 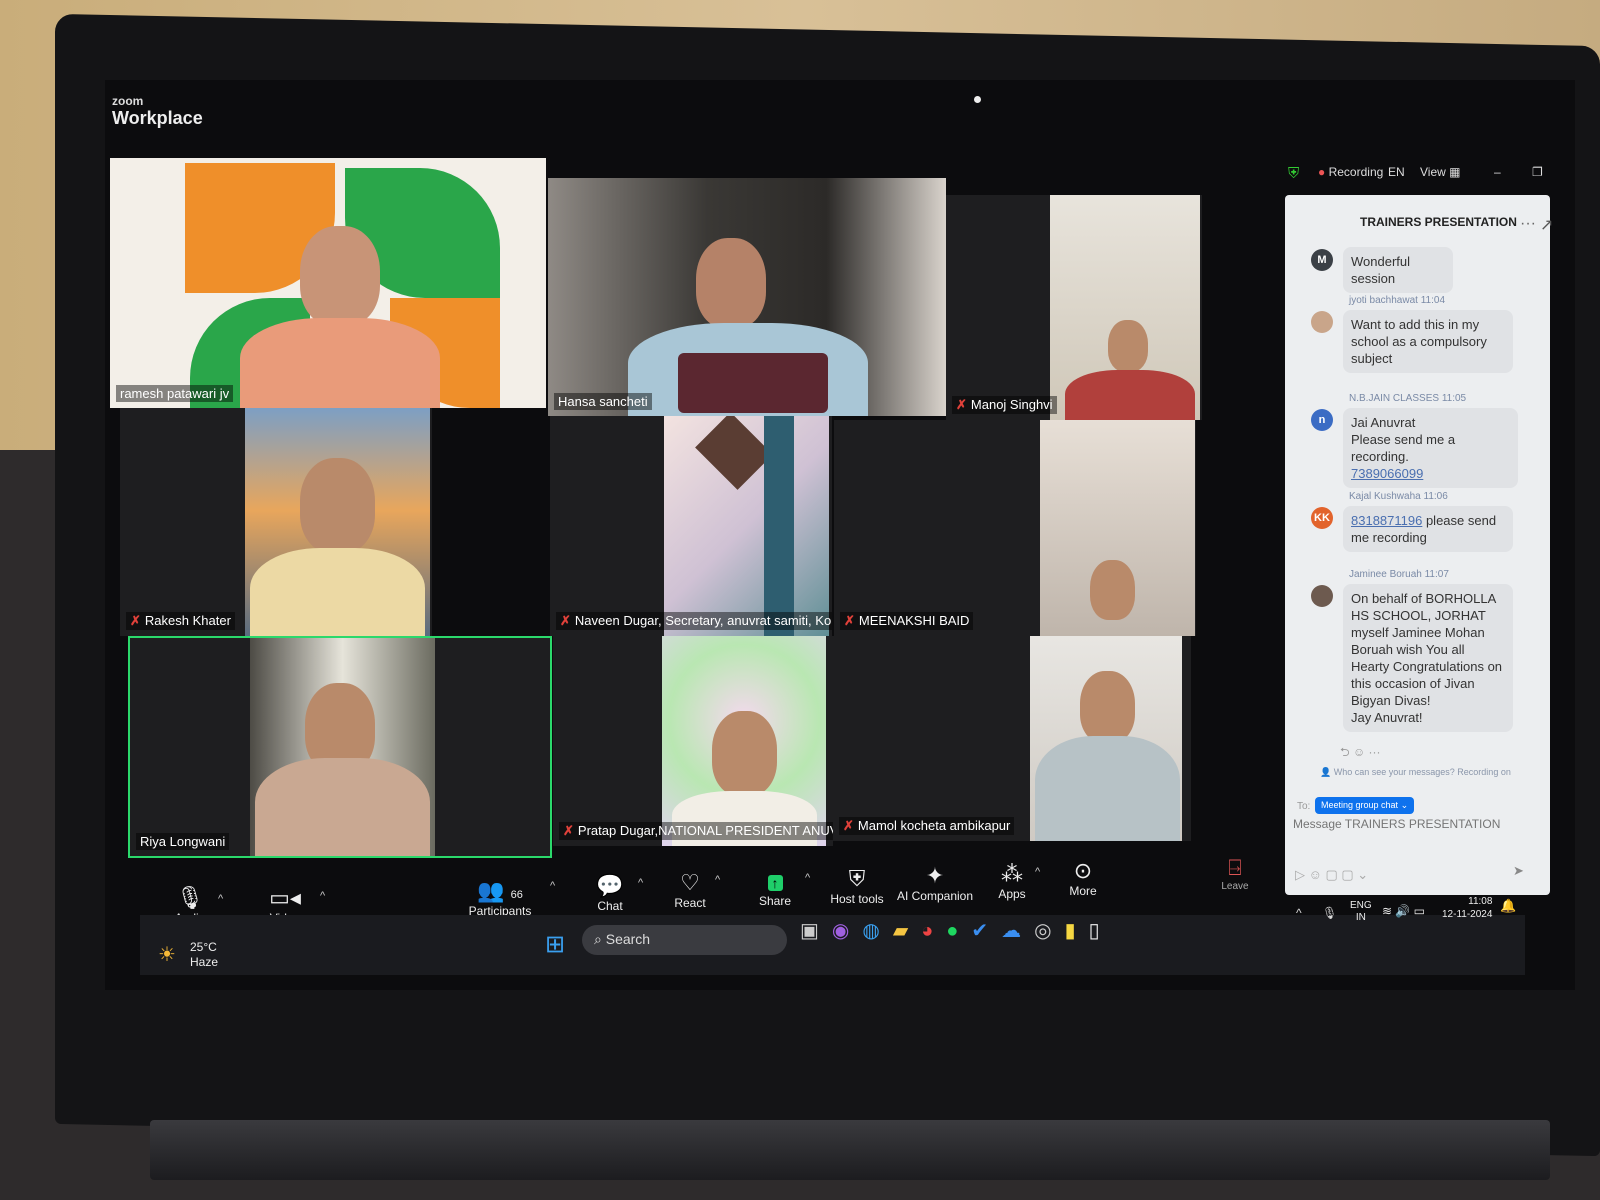 I want to click on app-icon: ◎, so click(x=1049, y=931).